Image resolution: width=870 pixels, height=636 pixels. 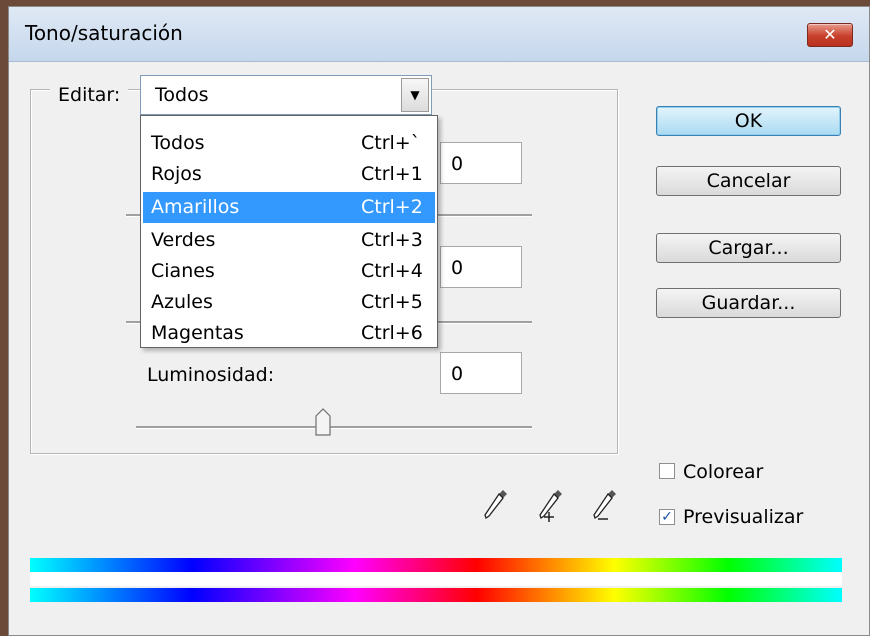 I want to click on menu-item-label: Amarillos, so click(x=195, y=207).